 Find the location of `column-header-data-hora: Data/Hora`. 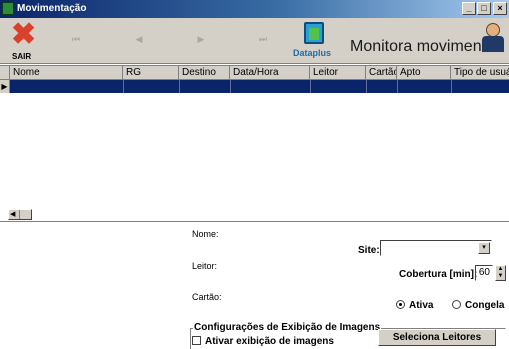

column-header-data-hora: Data/Hora is located at coordinates (270, 73).